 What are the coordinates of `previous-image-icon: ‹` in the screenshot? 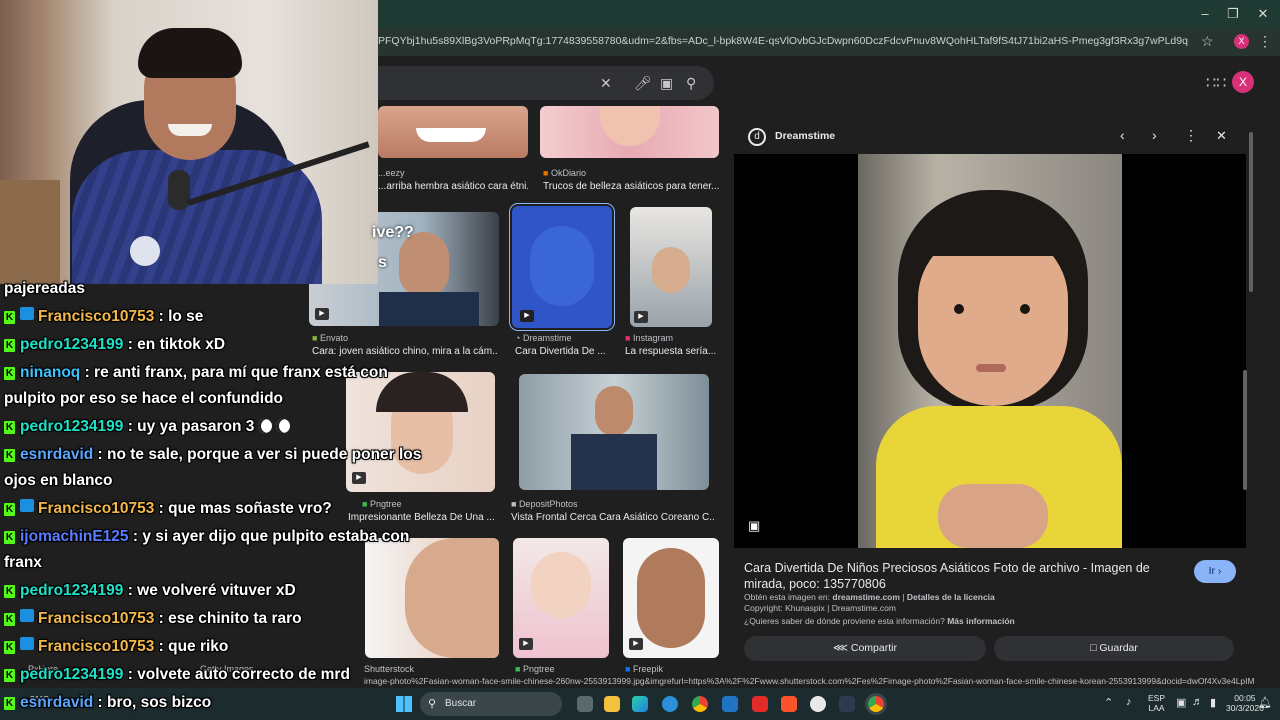 It's located at (1122, 135).